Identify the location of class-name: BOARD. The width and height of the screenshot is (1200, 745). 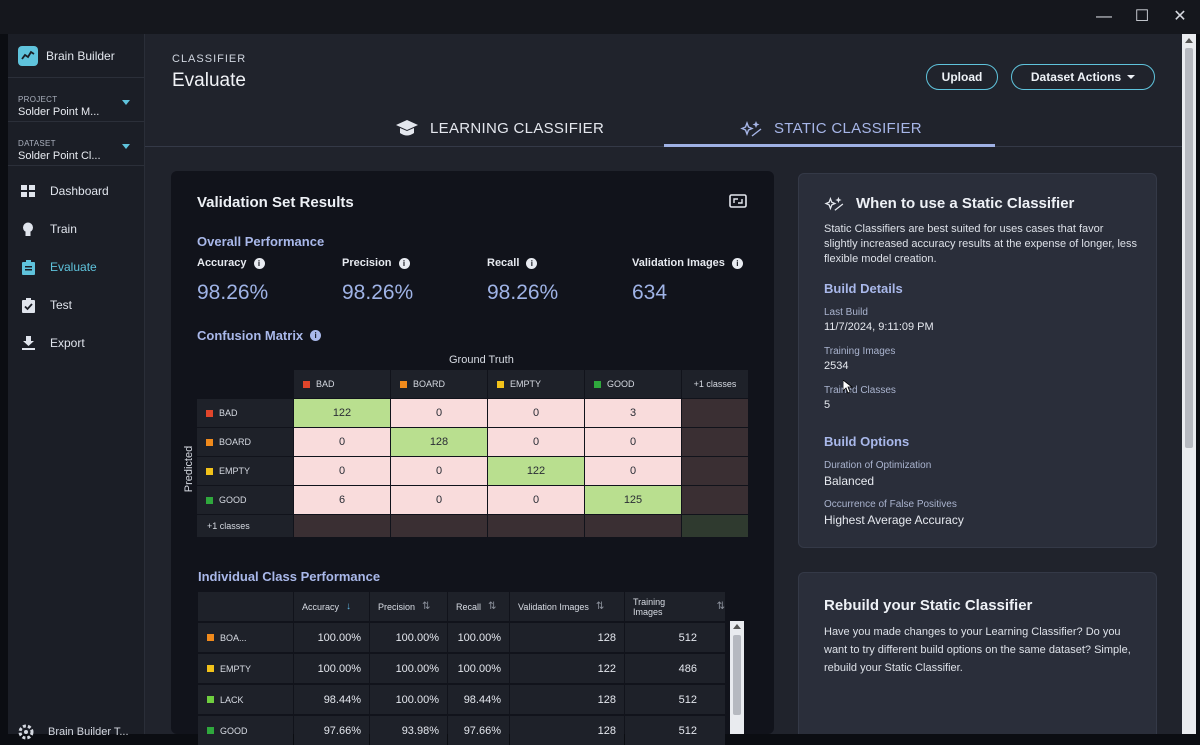
(429, 384).